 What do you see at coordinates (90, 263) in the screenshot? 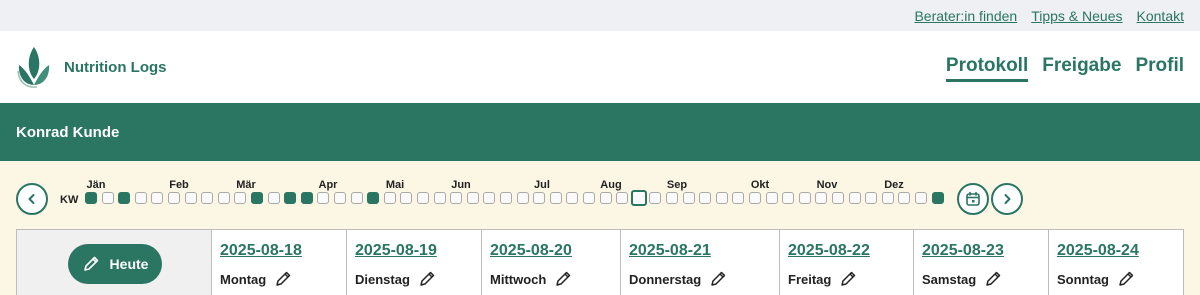
I see `pencil-icon` at bounding box center [90, 263].